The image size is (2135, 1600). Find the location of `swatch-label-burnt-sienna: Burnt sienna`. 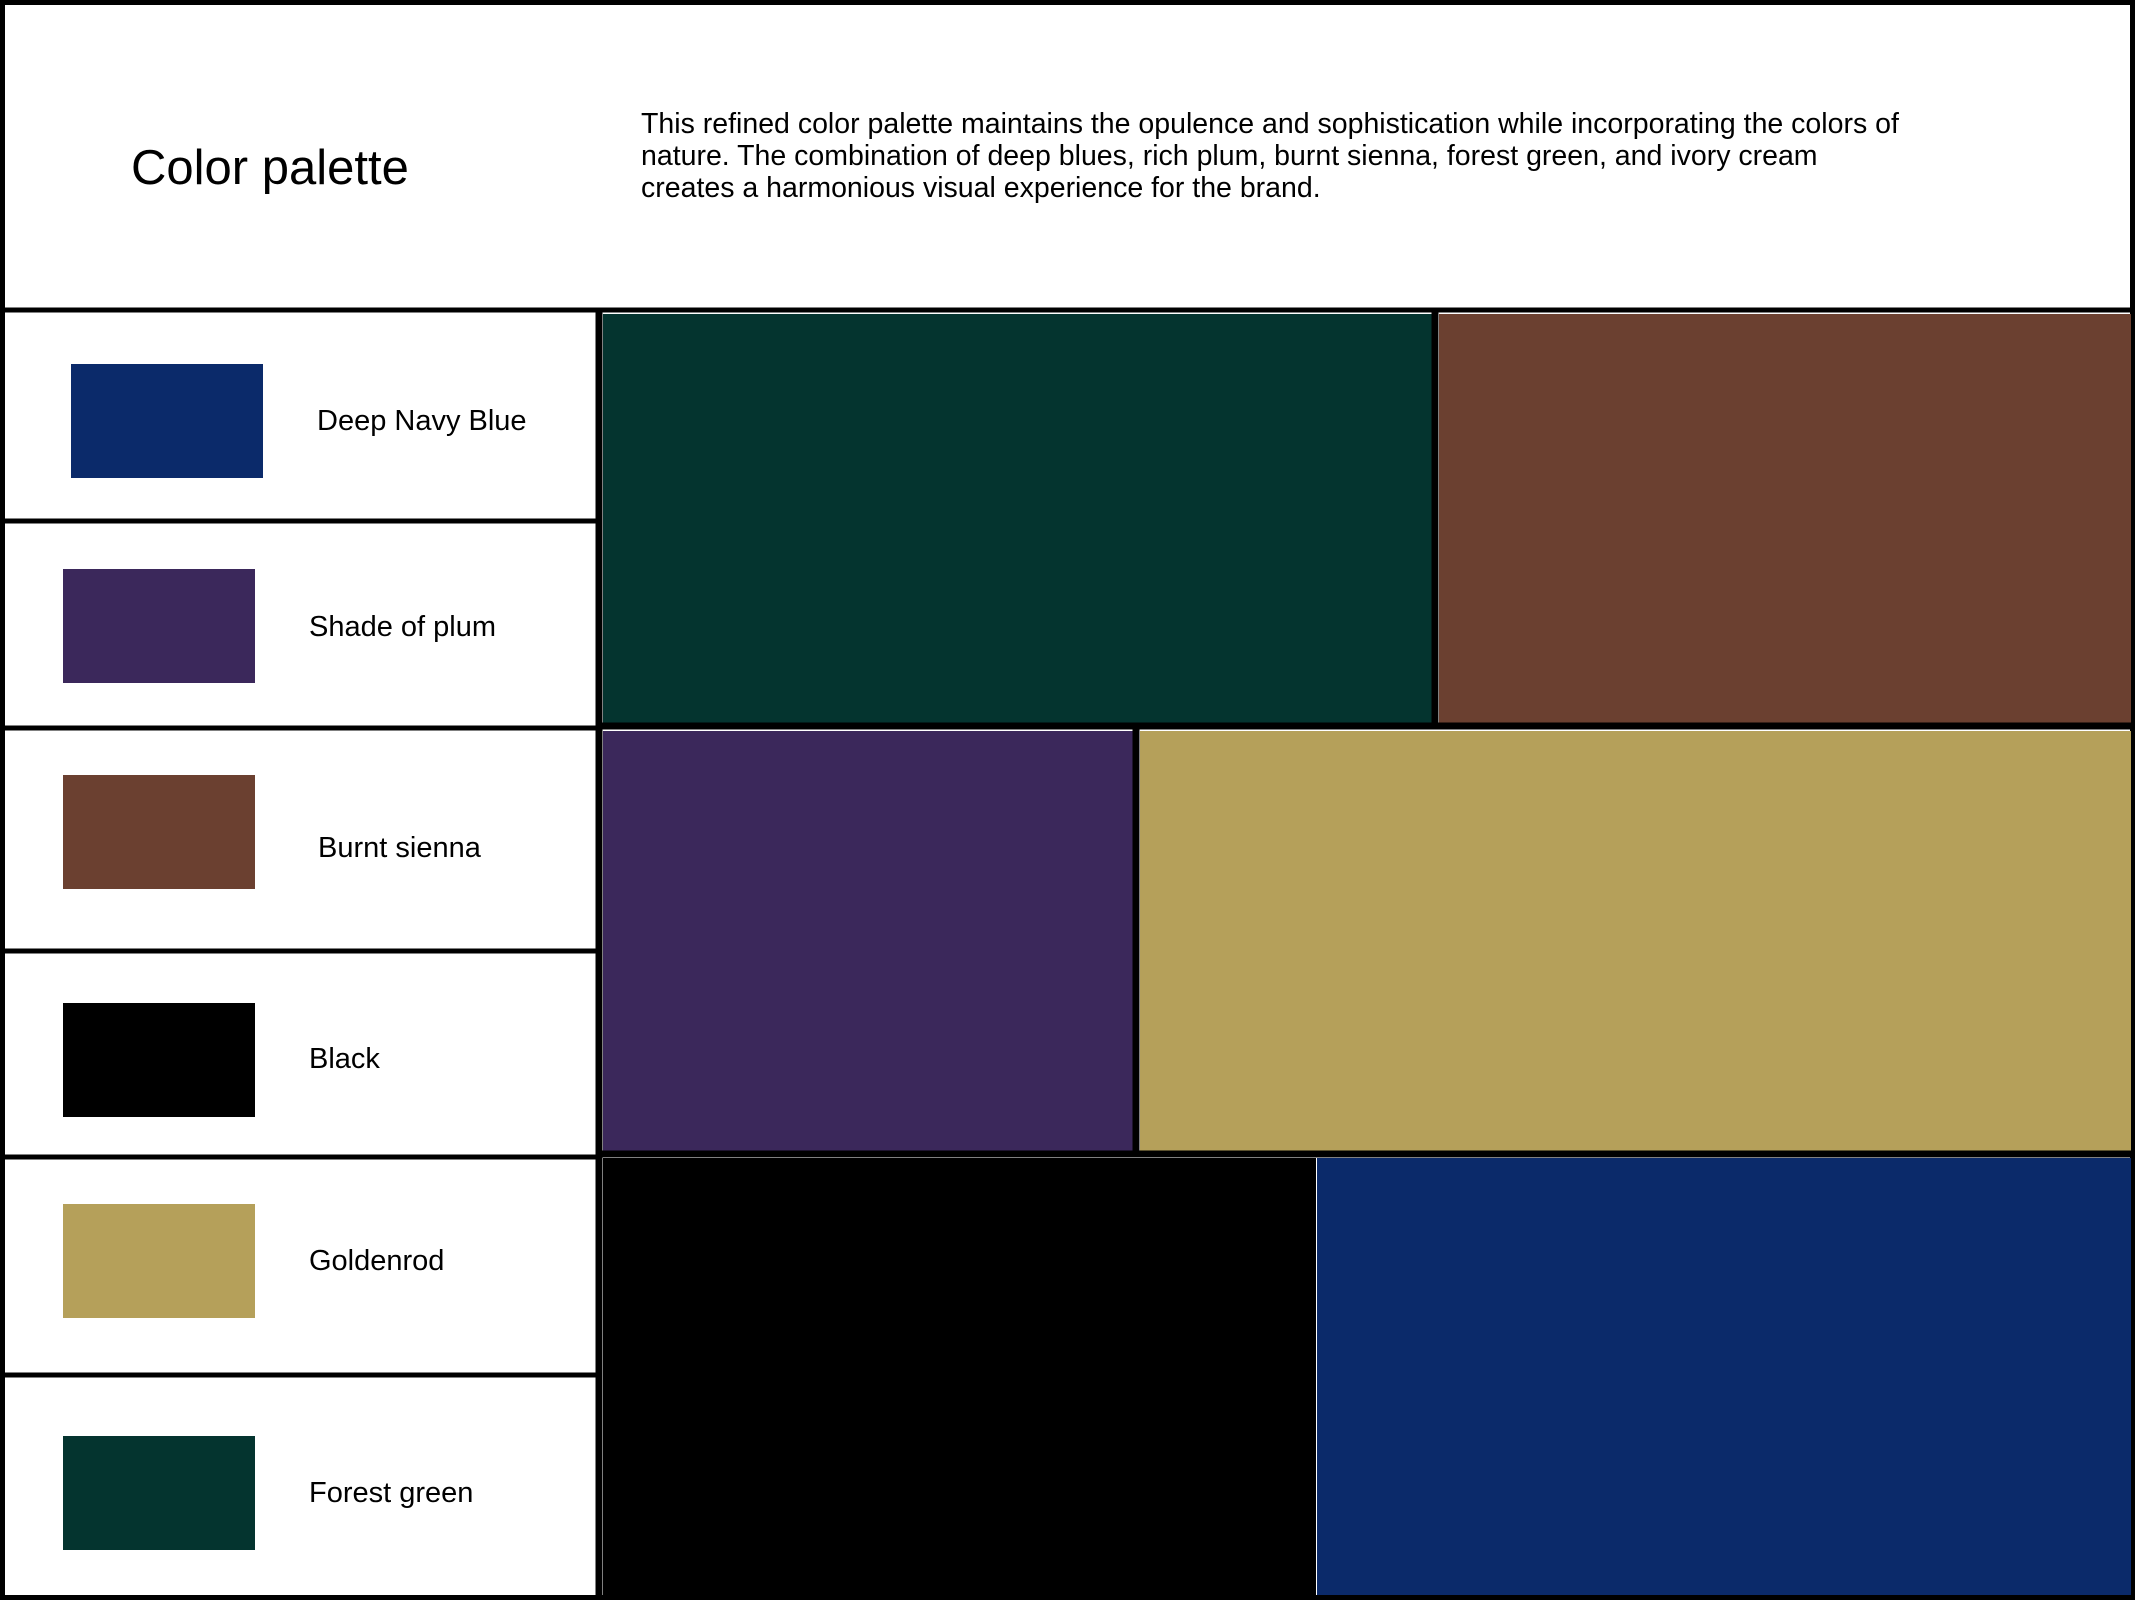

swatch-label-burnt-sienna: Burnt sienna is located at coordinates (399, 848).